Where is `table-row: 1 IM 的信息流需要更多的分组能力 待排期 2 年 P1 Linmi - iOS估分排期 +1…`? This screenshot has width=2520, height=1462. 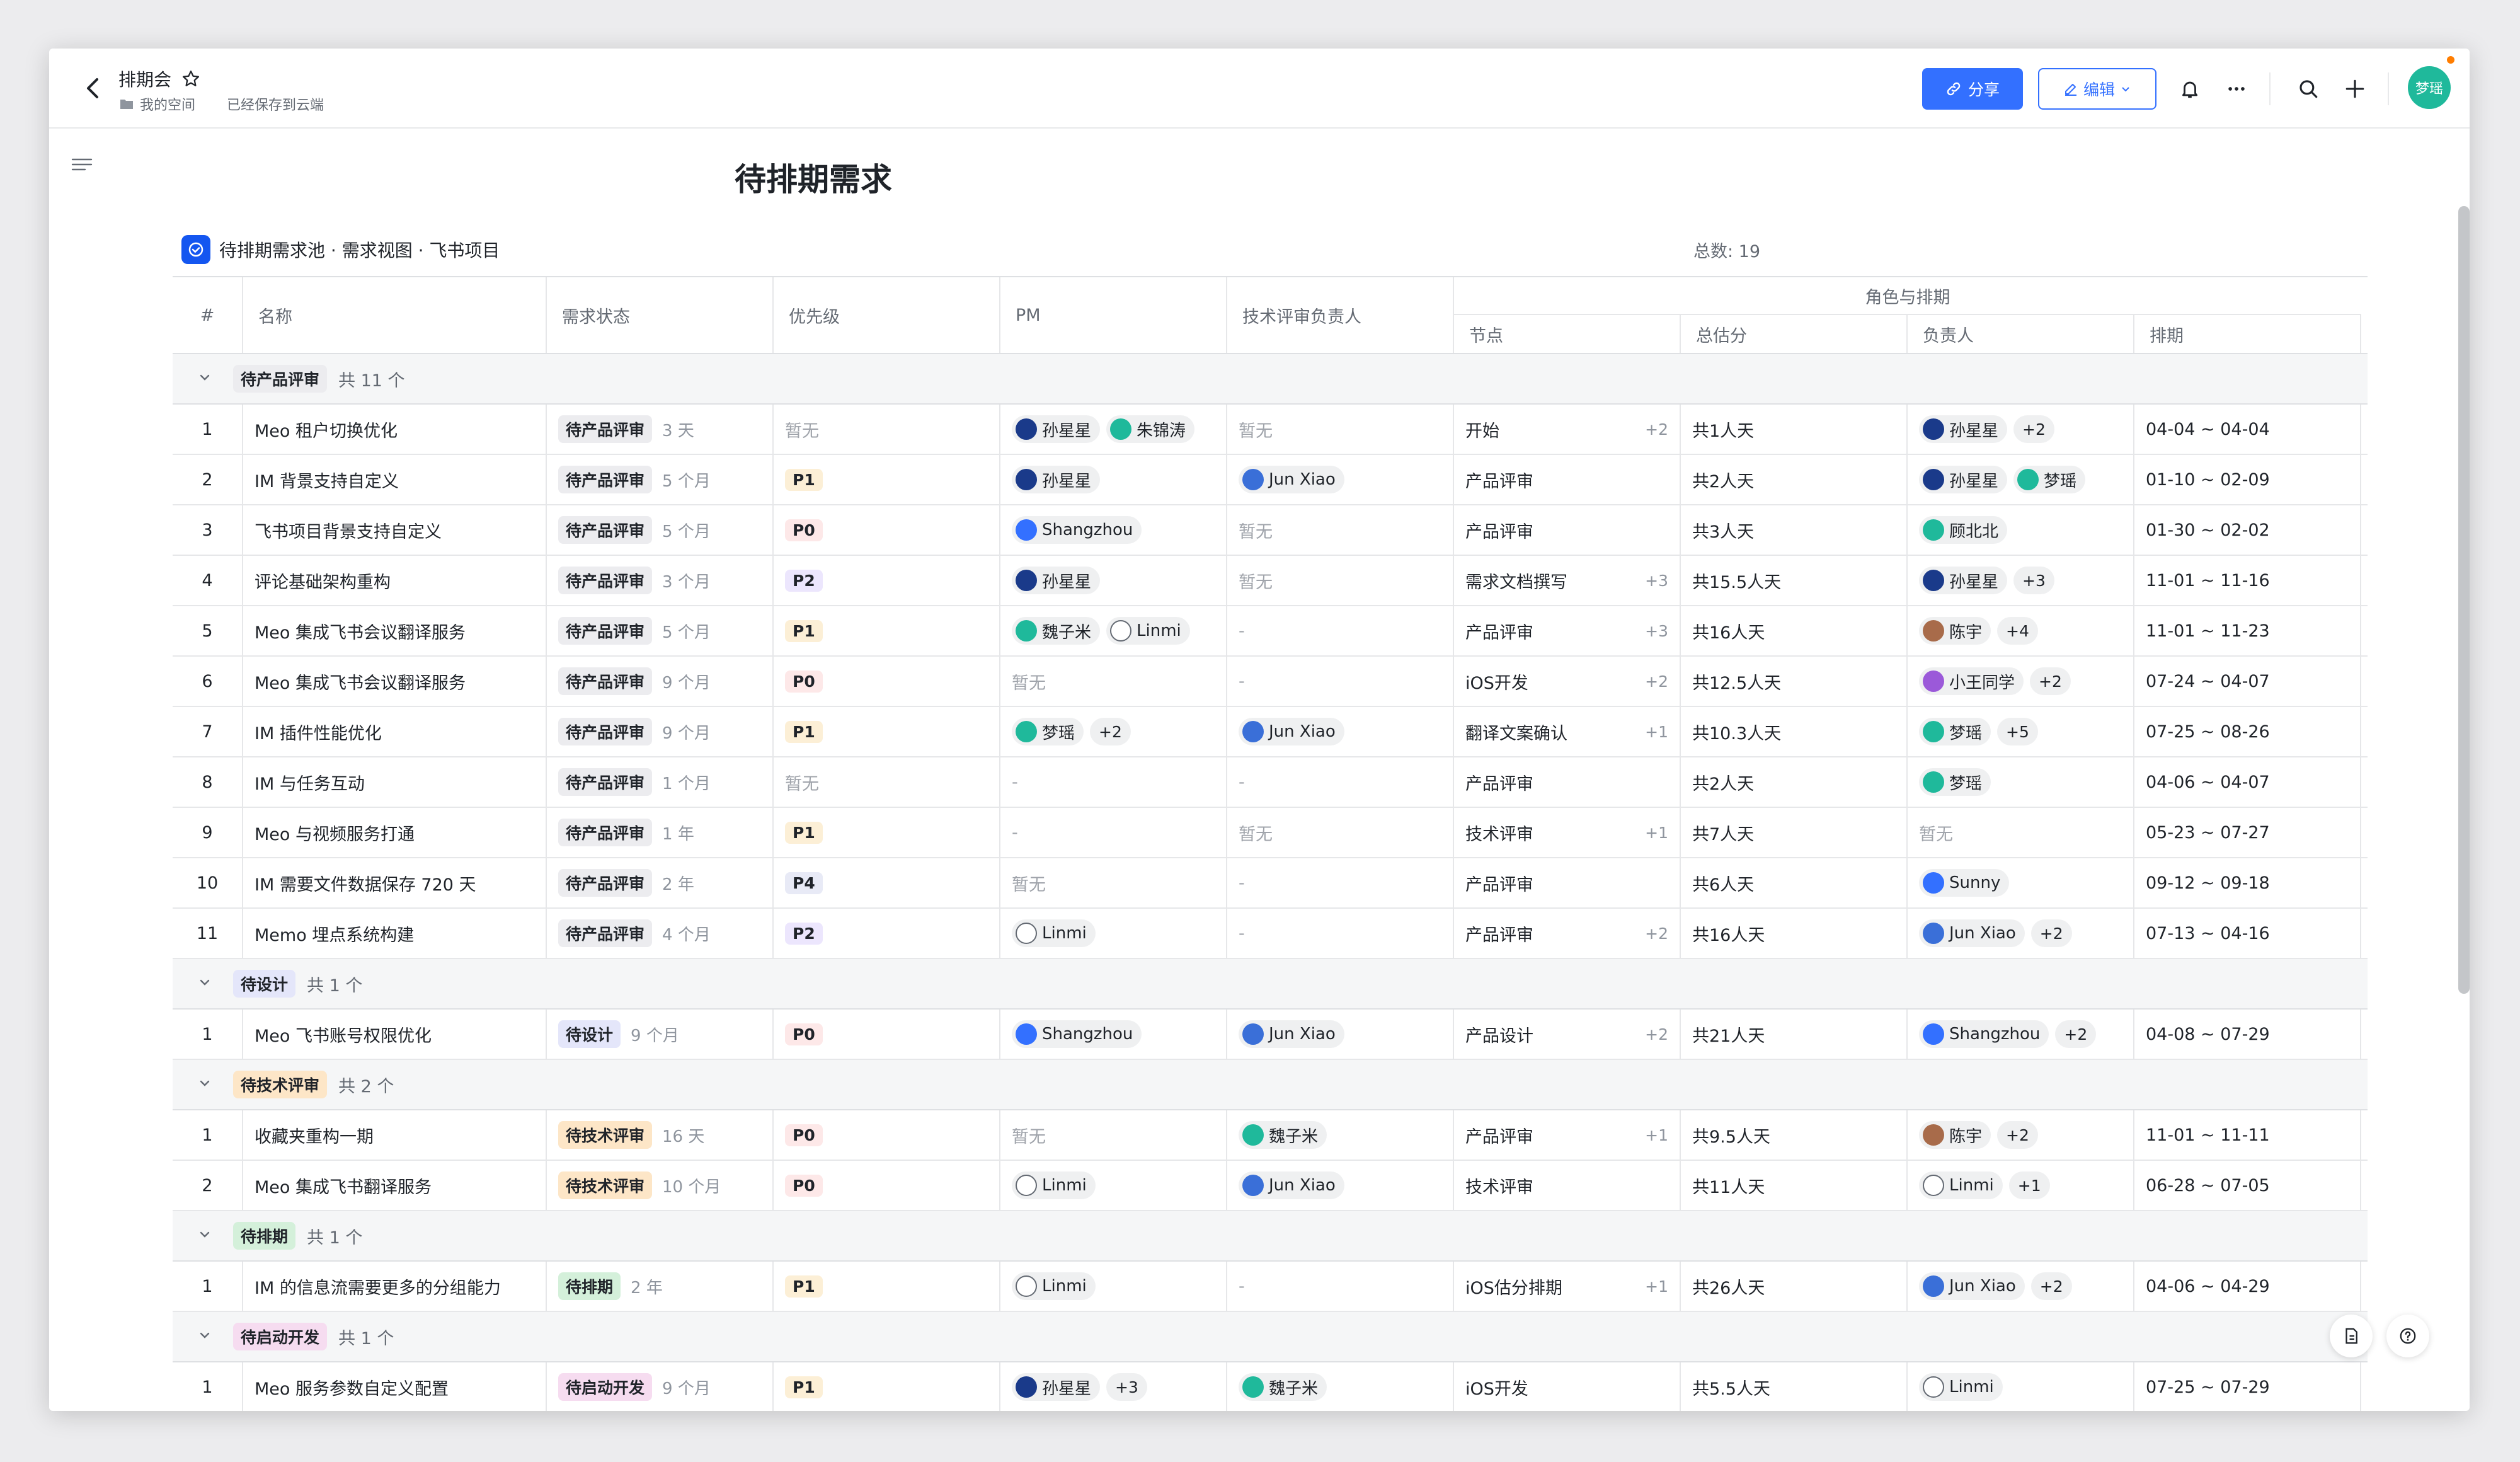 table-row: 1 IM 的信息流需要更多的分组能力 待排期 2 年 P1 Linmi - iOS估分排期 +1… is located at coordinates (1270, 1287).